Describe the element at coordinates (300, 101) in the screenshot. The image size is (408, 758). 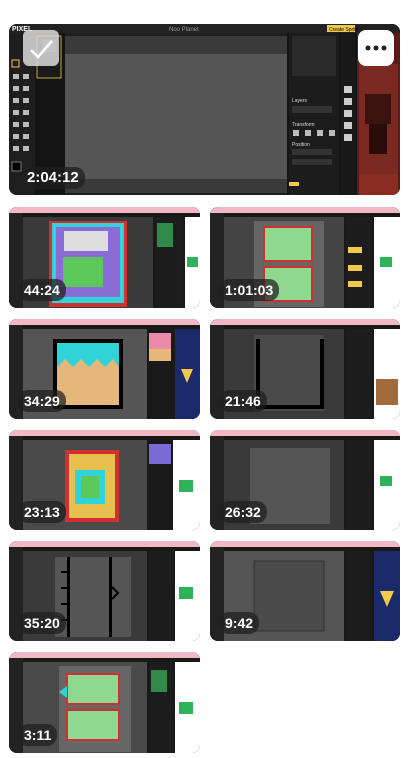
I see `layers-panel-label: Layers` at that location.